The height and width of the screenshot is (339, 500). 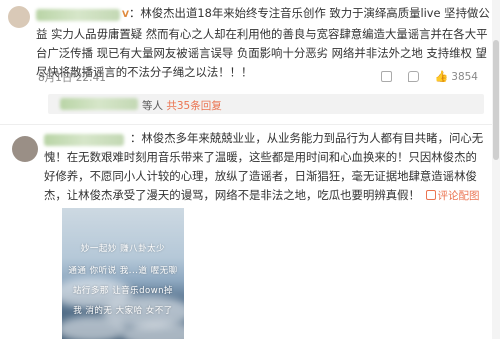 I want to click on comment-image-link: 评论配图, so click(x=452, y=196).